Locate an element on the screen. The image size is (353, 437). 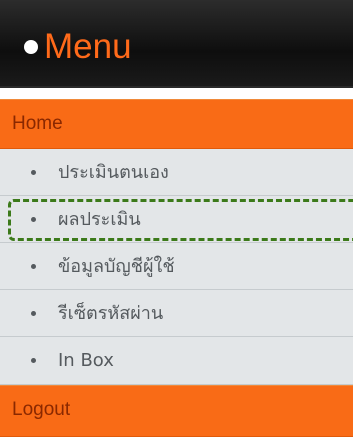
submenu-item-label: รีเซ็ตรหัสผ่าน is located at coordinates (111, 313).